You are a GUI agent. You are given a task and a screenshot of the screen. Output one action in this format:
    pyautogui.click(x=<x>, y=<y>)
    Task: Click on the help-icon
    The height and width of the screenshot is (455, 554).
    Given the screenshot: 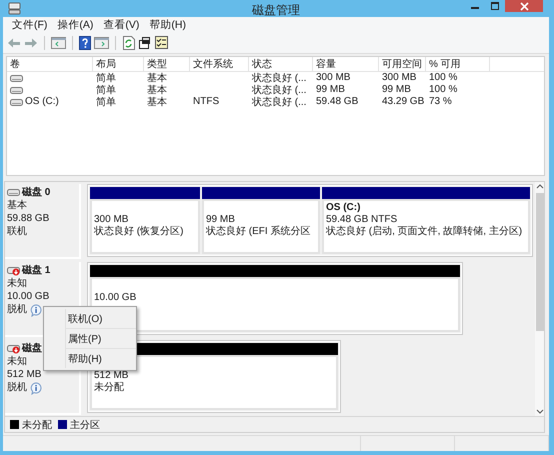 What is the action you would take?
    pyautogui.click(x=85, y=43)
    